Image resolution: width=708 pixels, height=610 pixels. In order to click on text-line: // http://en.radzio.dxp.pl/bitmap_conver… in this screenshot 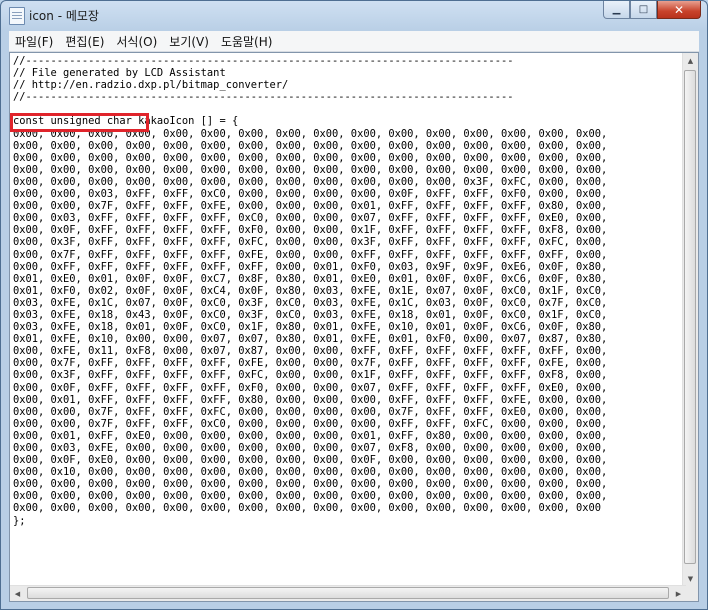, I will do `click(151, 85)`.